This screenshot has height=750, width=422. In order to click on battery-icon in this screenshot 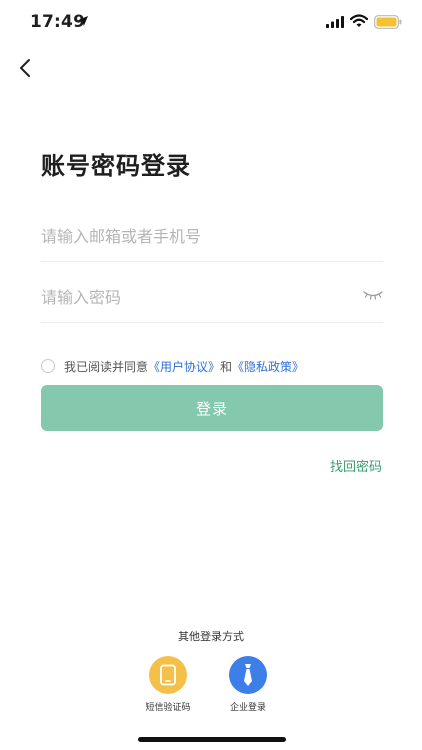, I will do `click(388, 22)`.